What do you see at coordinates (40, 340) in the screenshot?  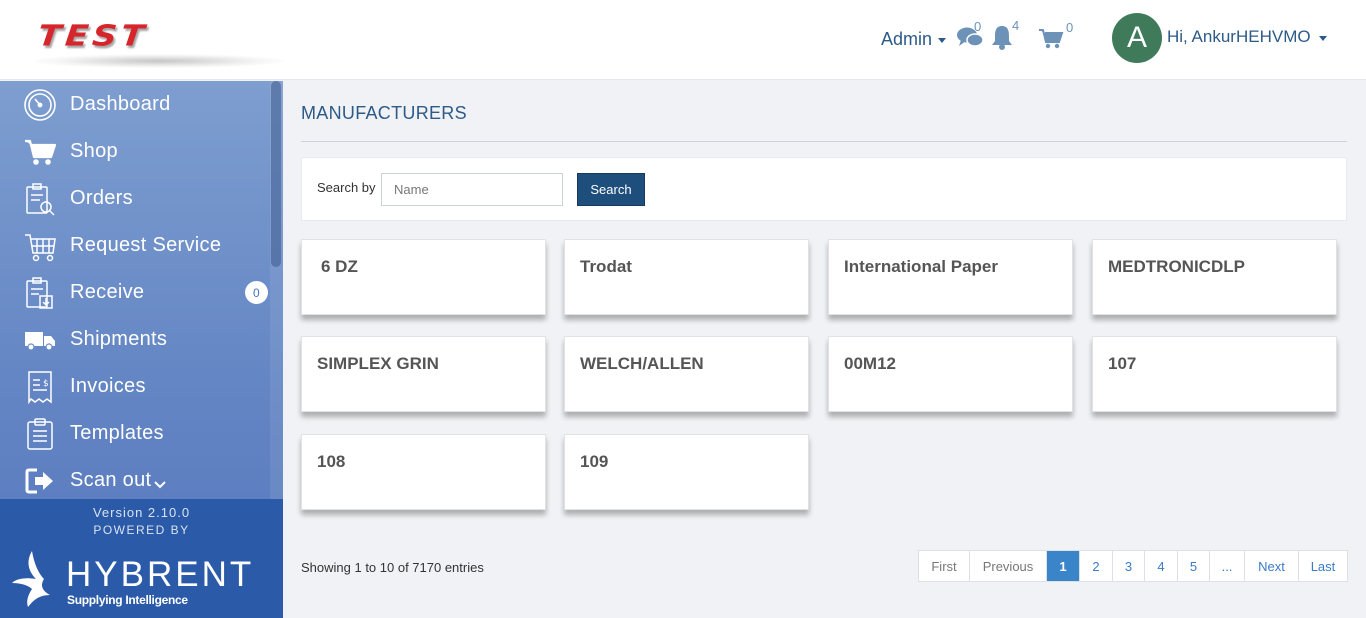 I see `truck-icon` at bounding box center [40, 340].